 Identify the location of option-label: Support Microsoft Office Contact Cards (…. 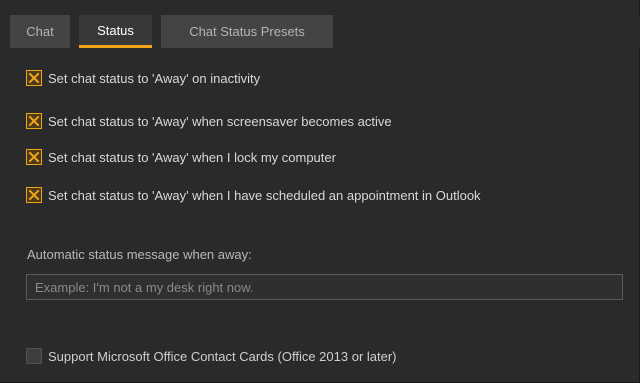
(222, 356).